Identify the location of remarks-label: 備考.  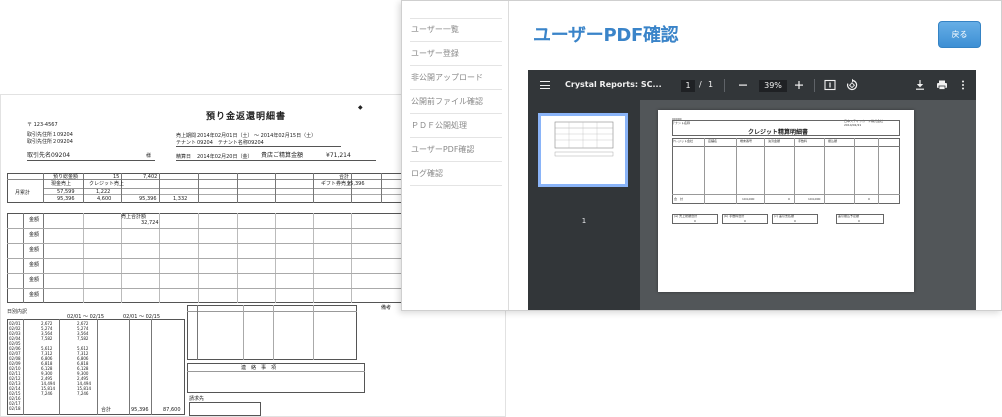
(386, 308).